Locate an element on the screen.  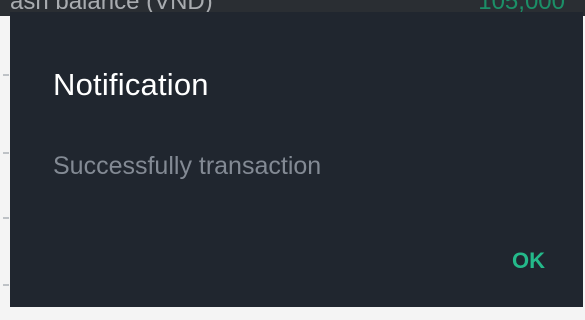
dialog-message: Successfully transaction is located at coordinates (187, 166).